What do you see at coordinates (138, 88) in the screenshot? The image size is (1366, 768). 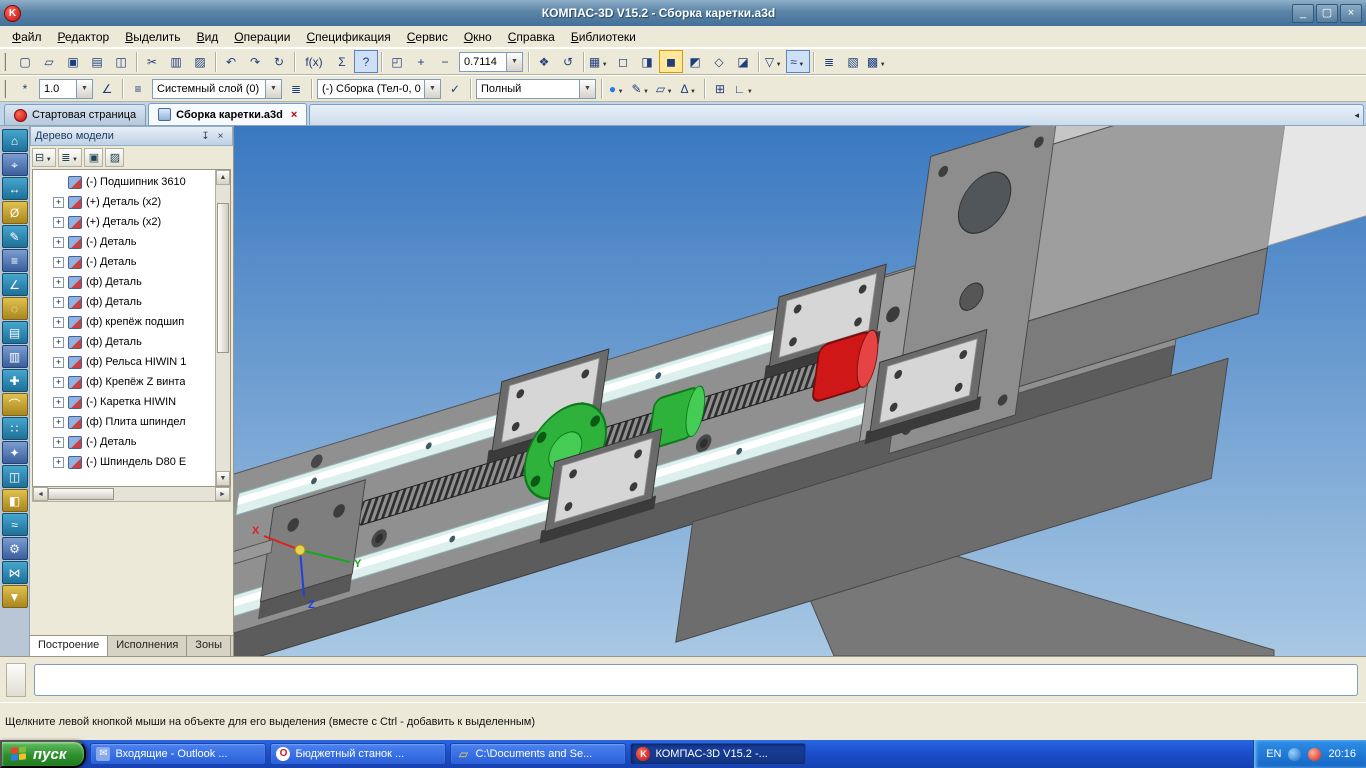 I see `layers-button: ≡` at bounding box center [138, 88].